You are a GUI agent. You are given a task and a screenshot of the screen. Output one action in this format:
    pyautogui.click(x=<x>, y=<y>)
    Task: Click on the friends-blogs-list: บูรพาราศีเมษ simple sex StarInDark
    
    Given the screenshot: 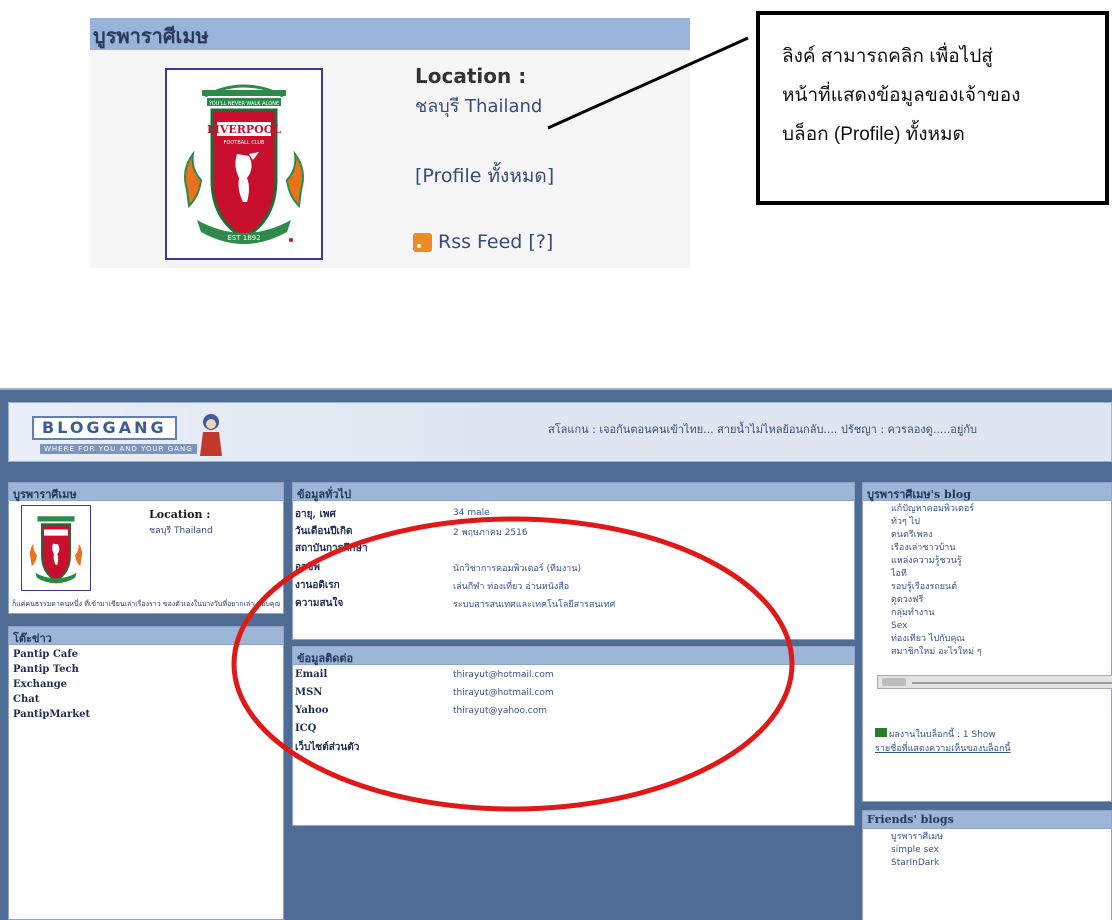 What is the action you would take?
    pyautogui.click(x=987, y=849)
    